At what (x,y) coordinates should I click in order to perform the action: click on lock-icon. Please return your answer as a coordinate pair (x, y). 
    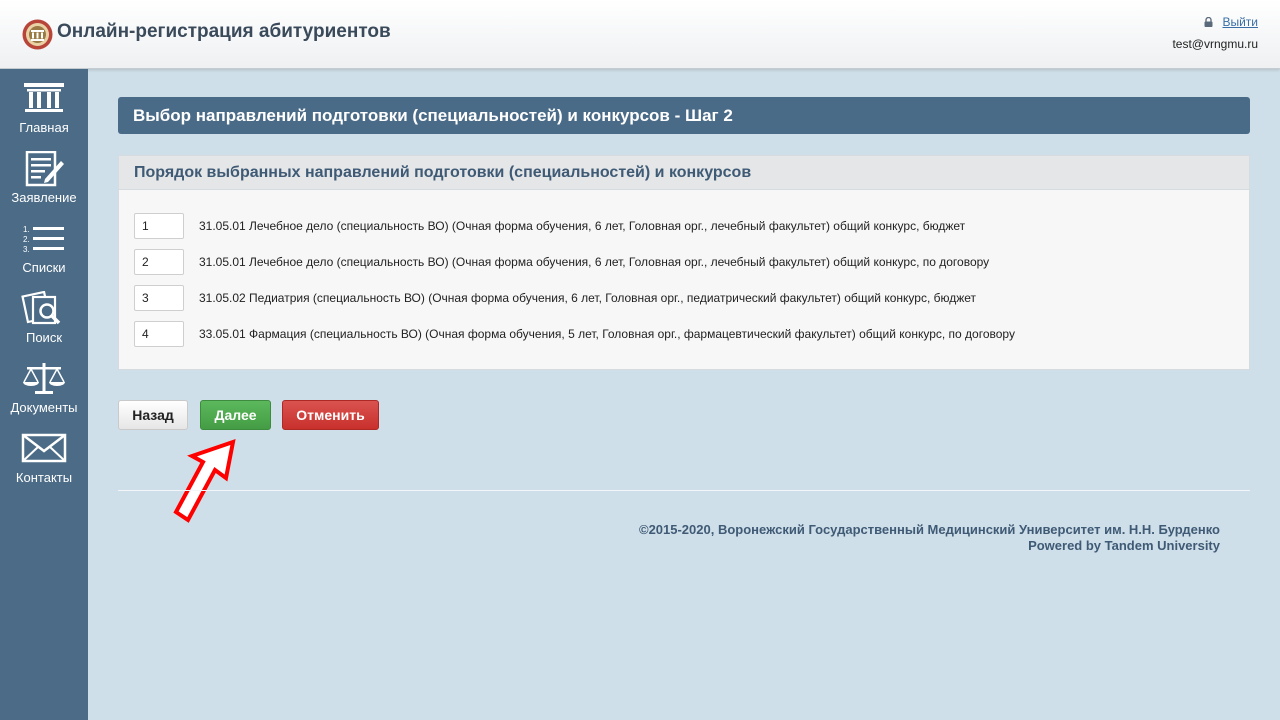
    Looking at the image, I should click on (1208, 22).